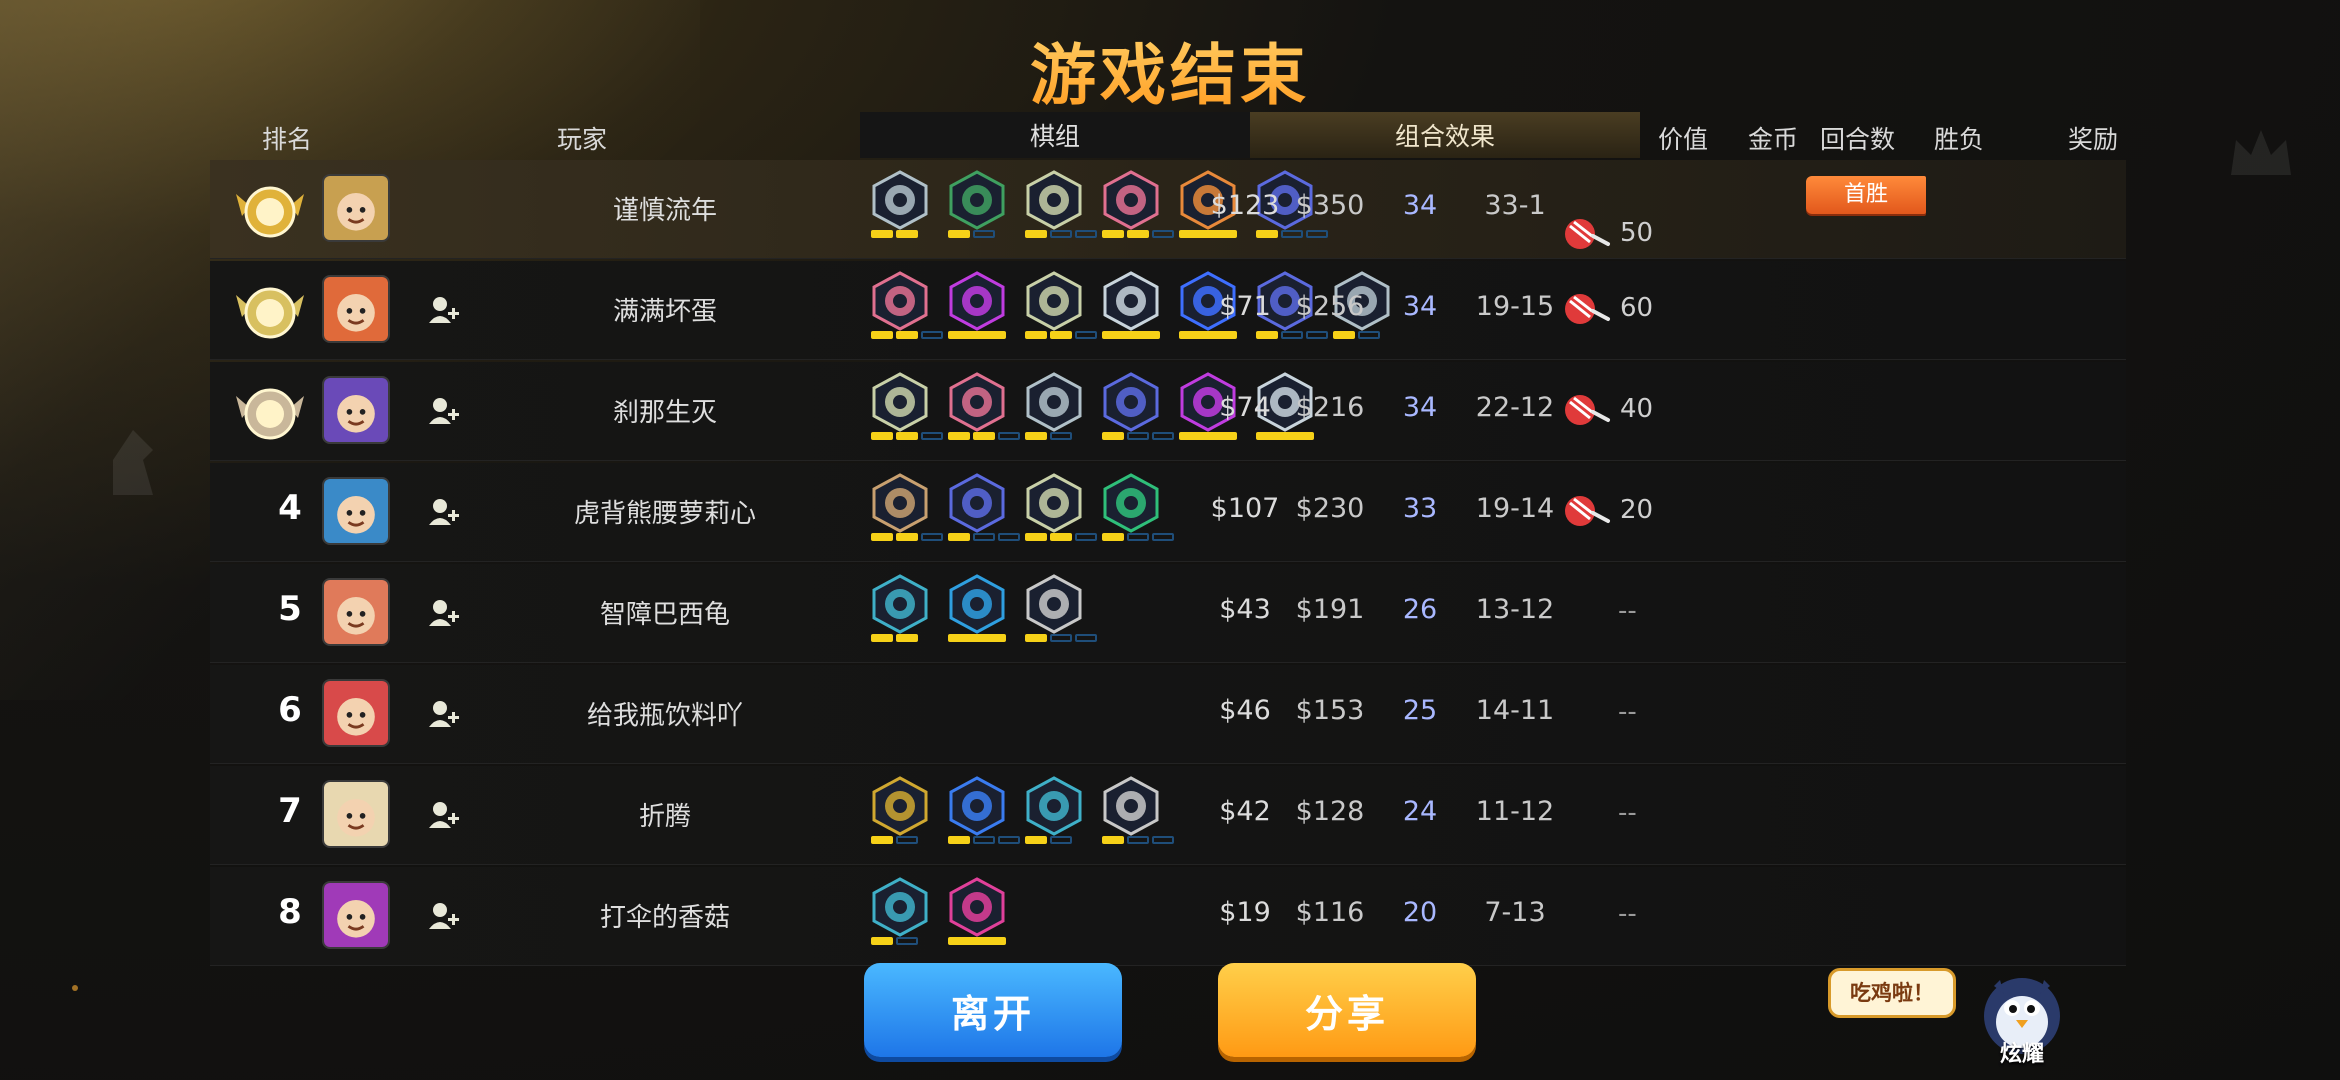  Describe the element at coordinates (1347, 1010) in the screenshot. I see `share-button: 分享` at that location.